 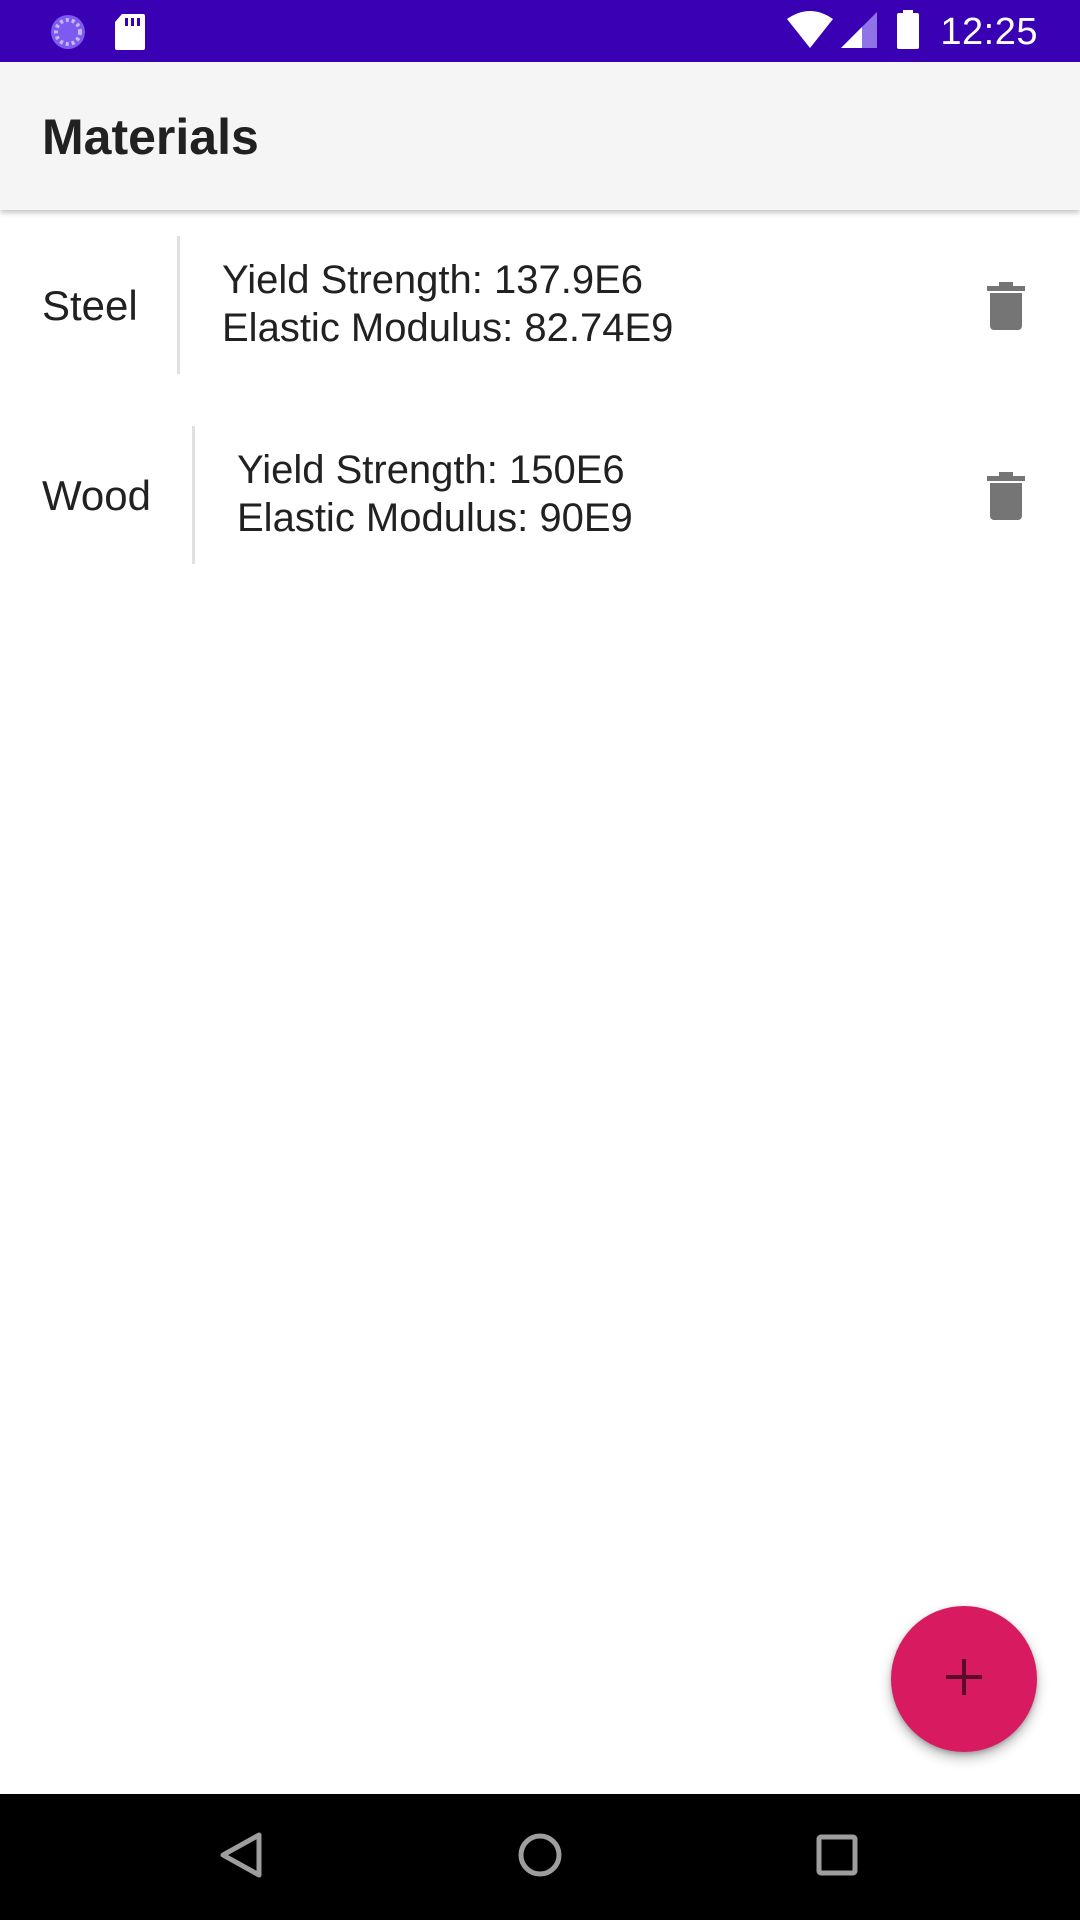 I want to click on recents-button, so click(x=837, y=1857).